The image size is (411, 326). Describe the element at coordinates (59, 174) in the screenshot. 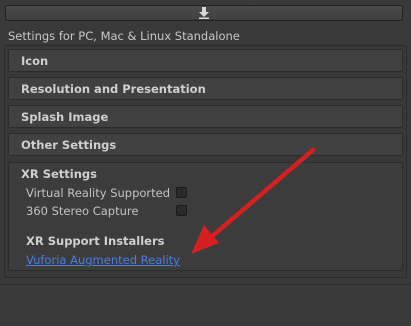

I see `xr-settings-title: XR Settings` at that location.